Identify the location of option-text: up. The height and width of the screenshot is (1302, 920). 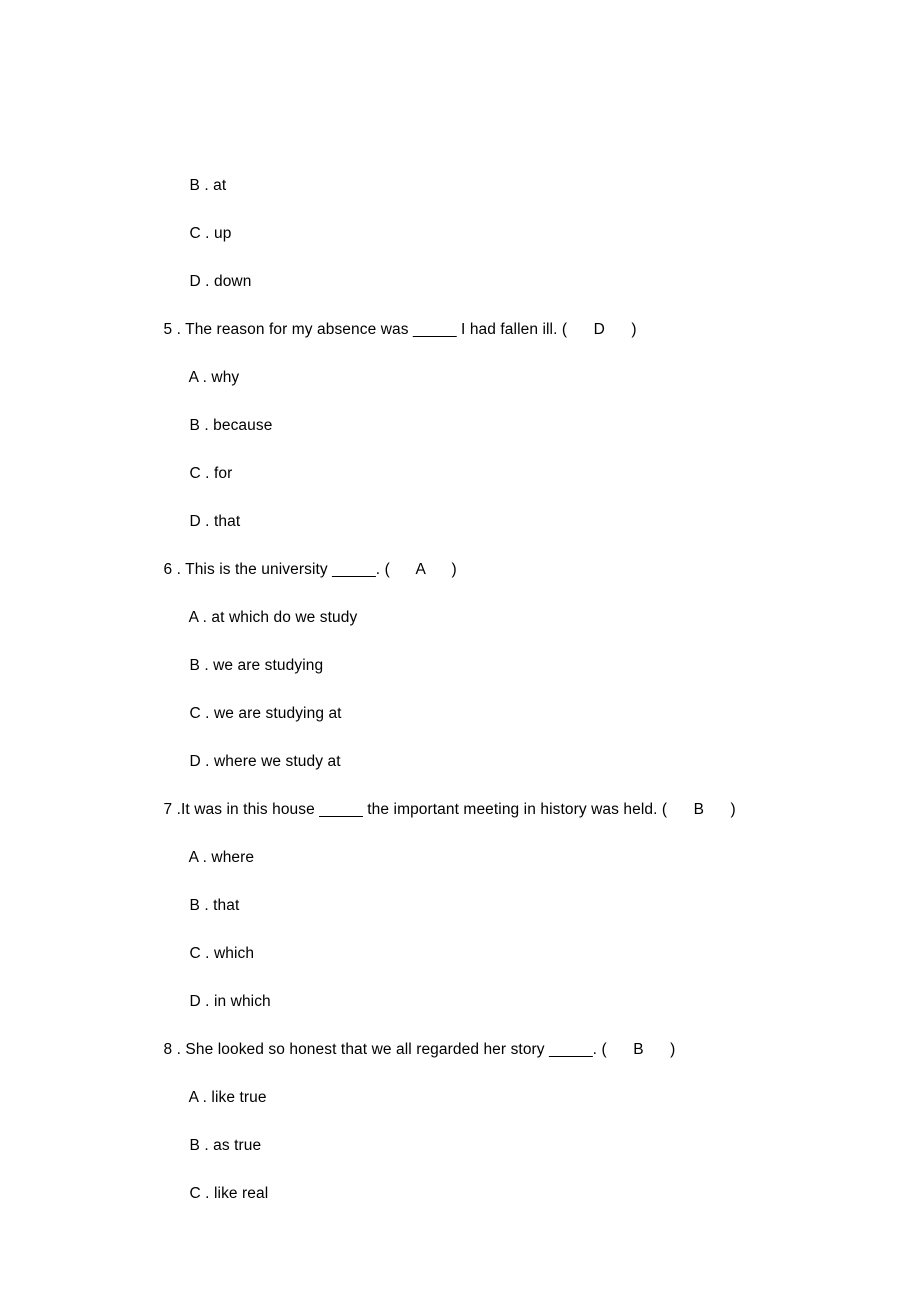
(222, 233).